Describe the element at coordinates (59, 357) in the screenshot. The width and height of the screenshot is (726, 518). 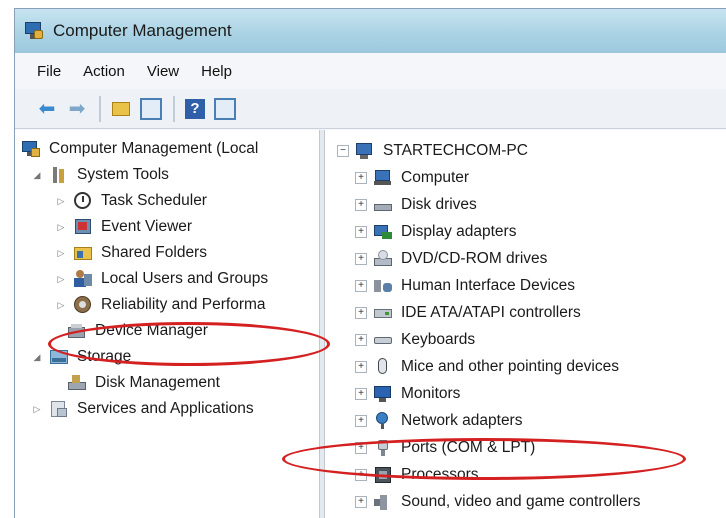
I see `storage-icon` at that location.